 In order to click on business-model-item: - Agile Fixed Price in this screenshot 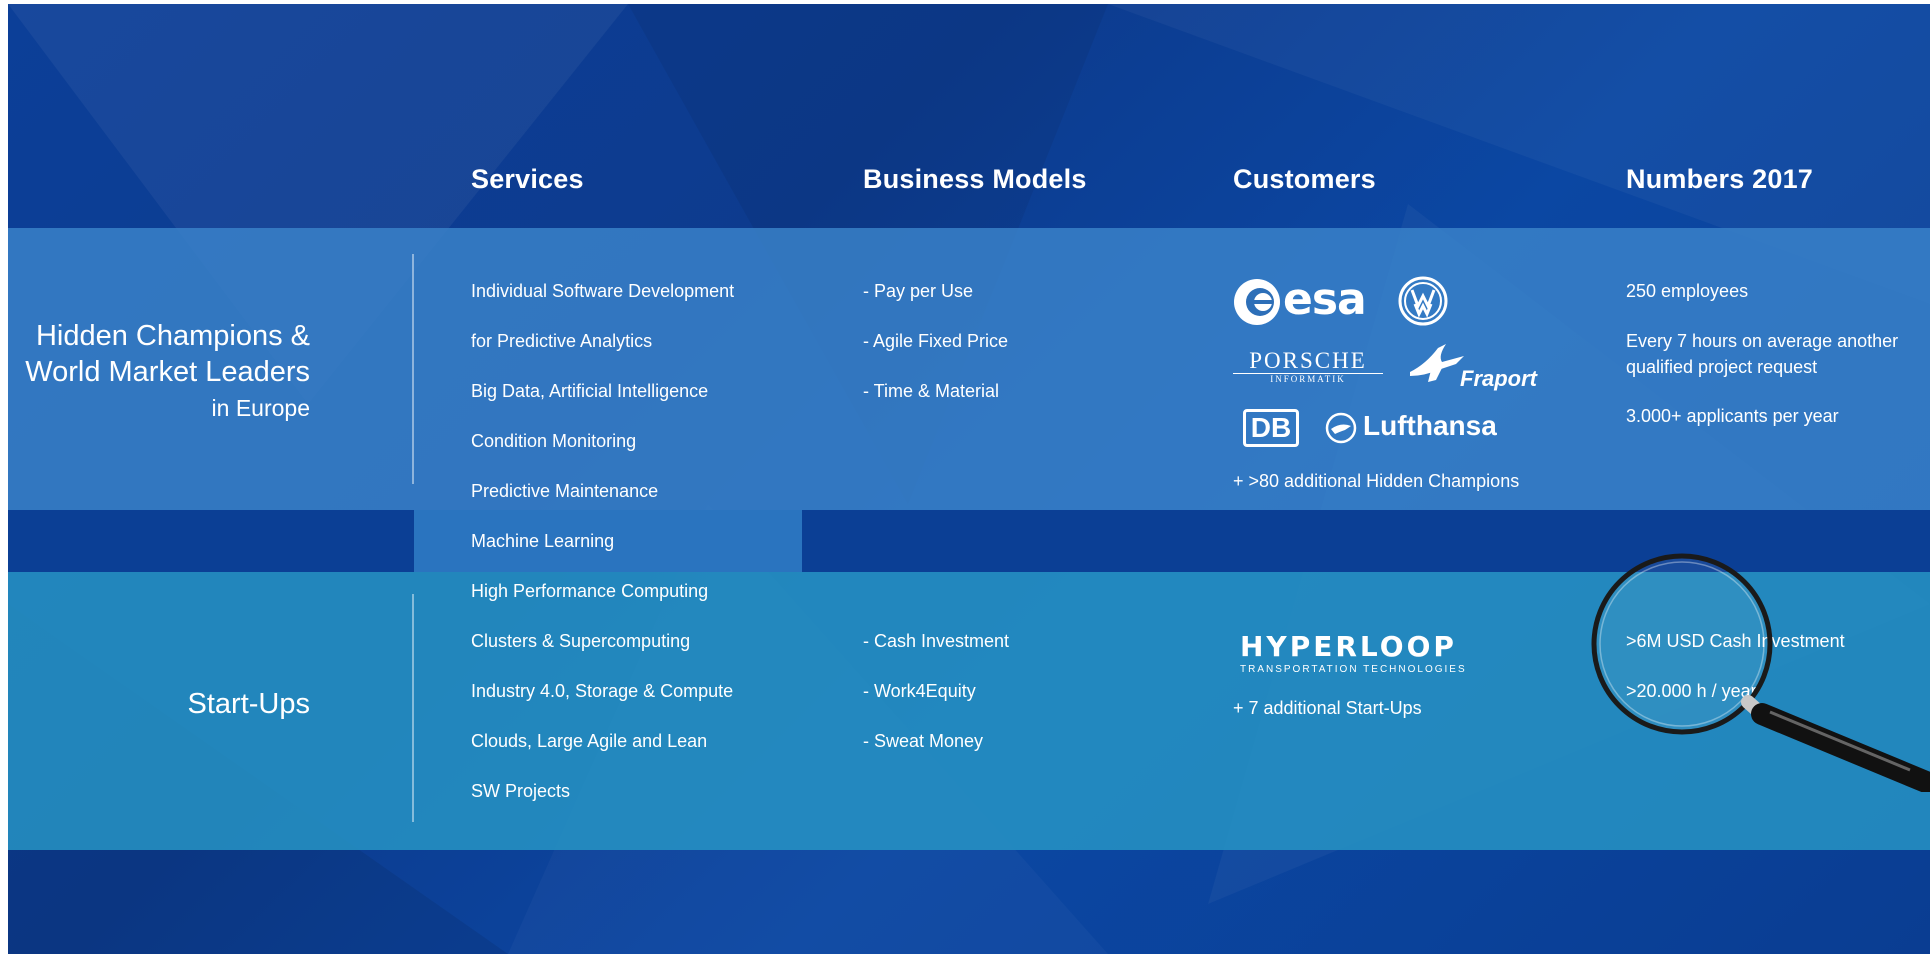, I will do `click(936, 341)`.